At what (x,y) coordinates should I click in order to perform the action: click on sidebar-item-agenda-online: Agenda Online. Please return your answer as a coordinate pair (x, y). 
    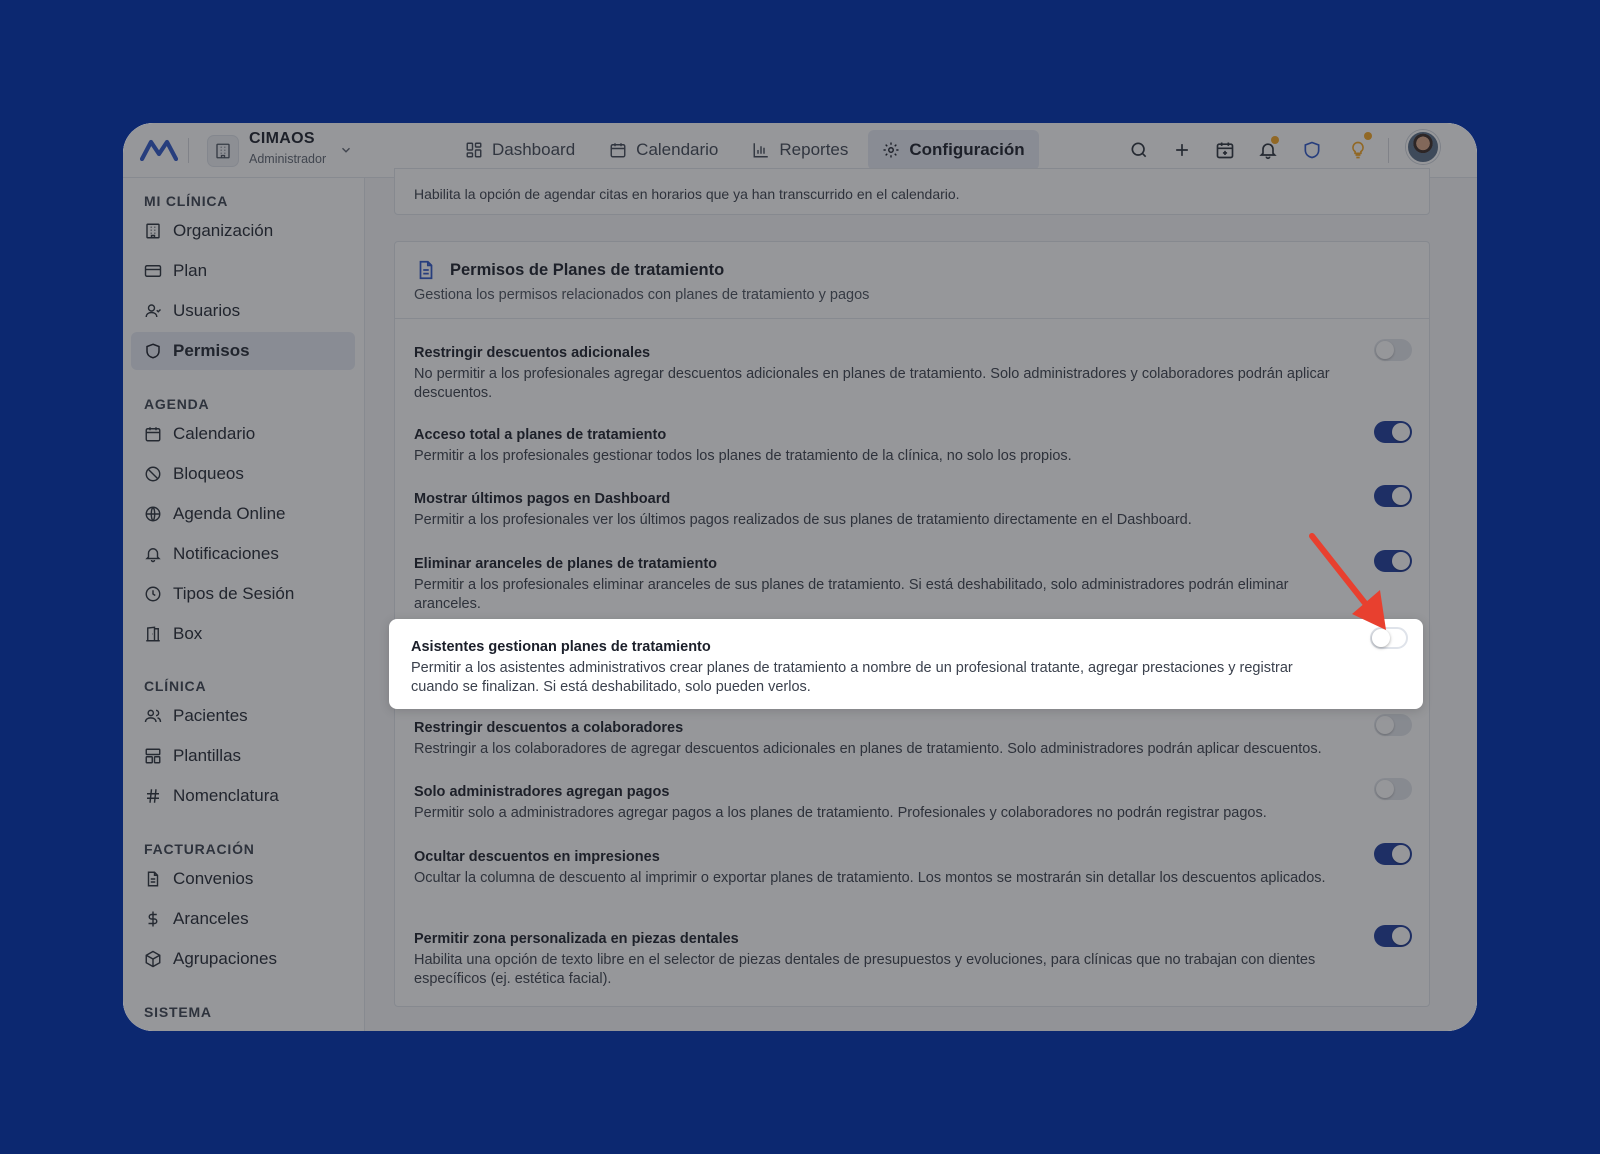
    Looking at the image, I should click on (243, 514).